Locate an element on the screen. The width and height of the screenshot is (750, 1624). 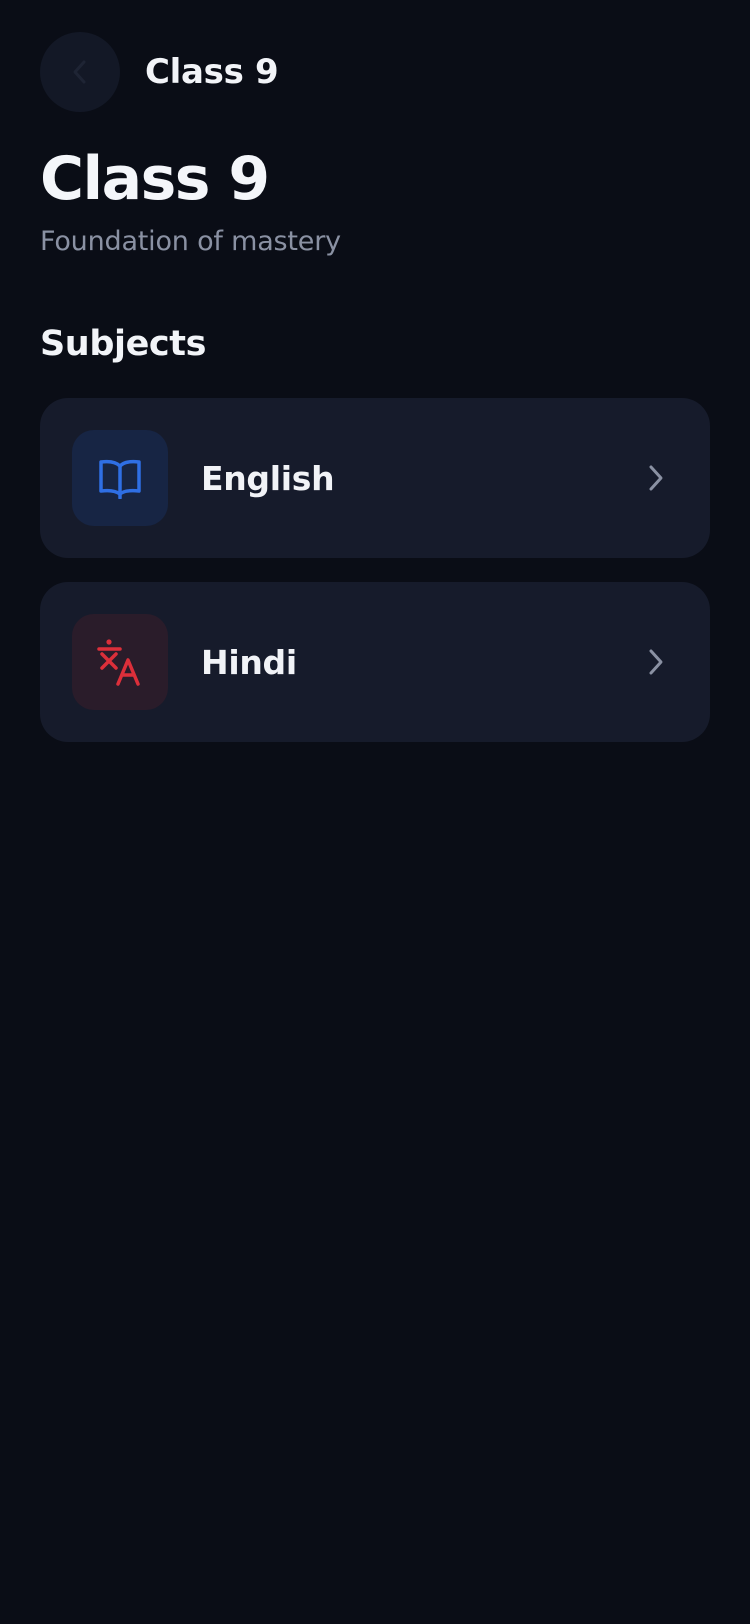
subject-label: English is located at coordinates (268, 478).